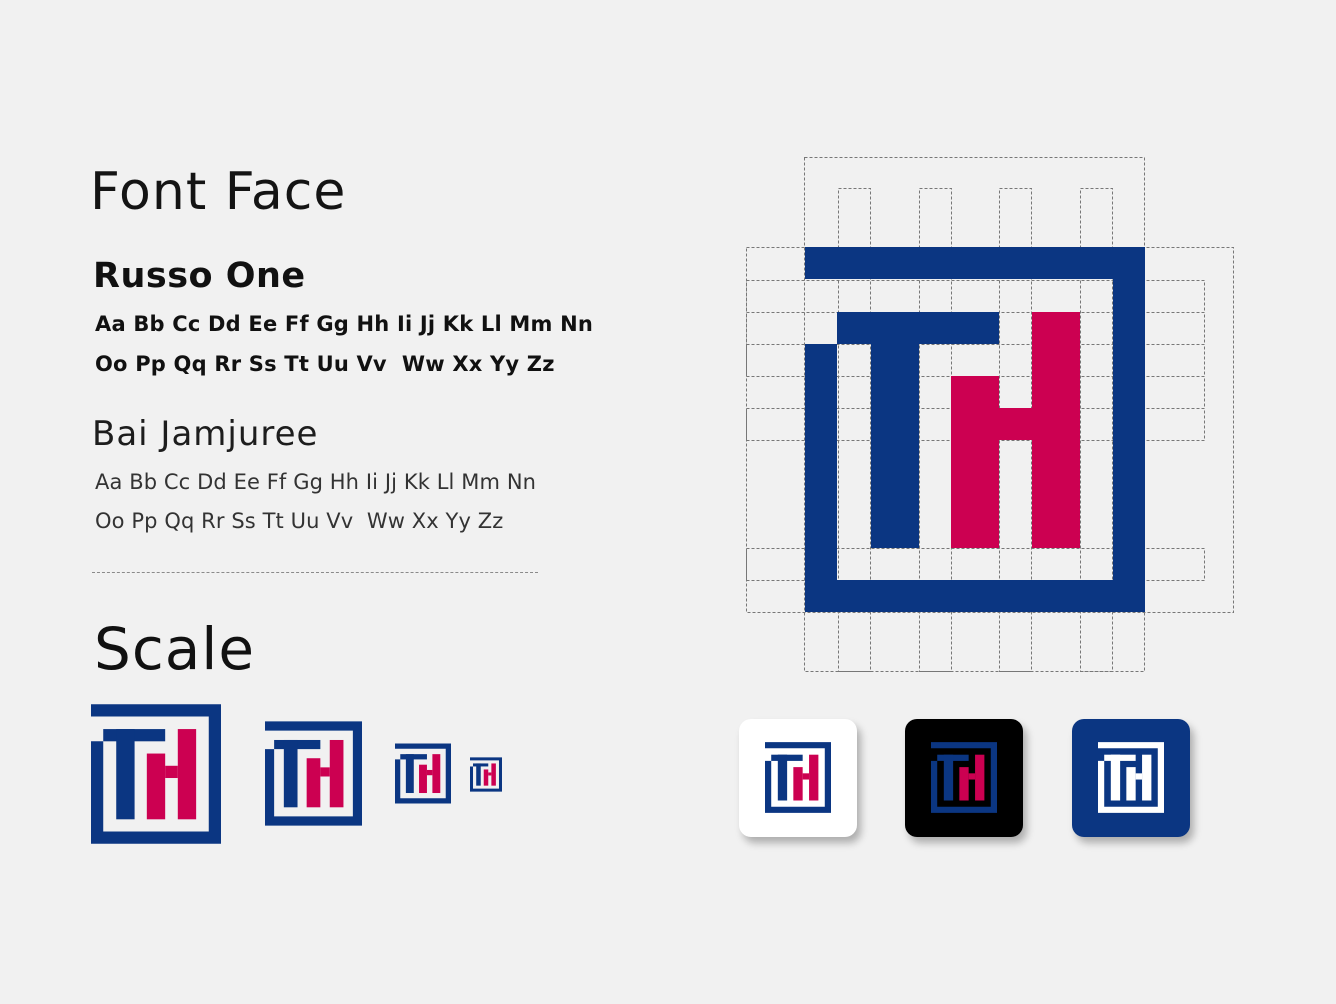 The width and height of the screenshot is (1336, 1004). I want to click on secondary-font-name: Bai Jamjuree, so click(205, 434).